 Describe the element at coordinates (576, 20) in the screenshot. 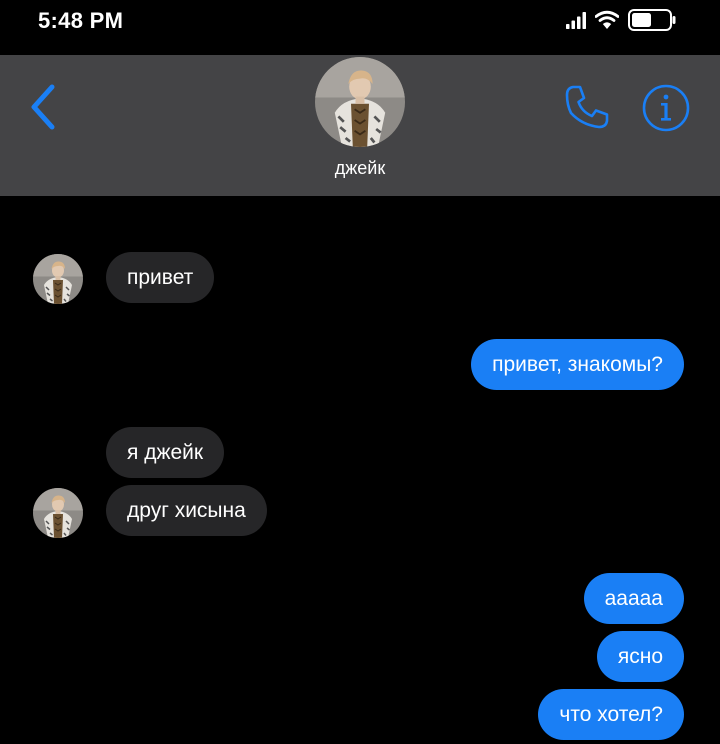

I see `signal-icon` at that location.